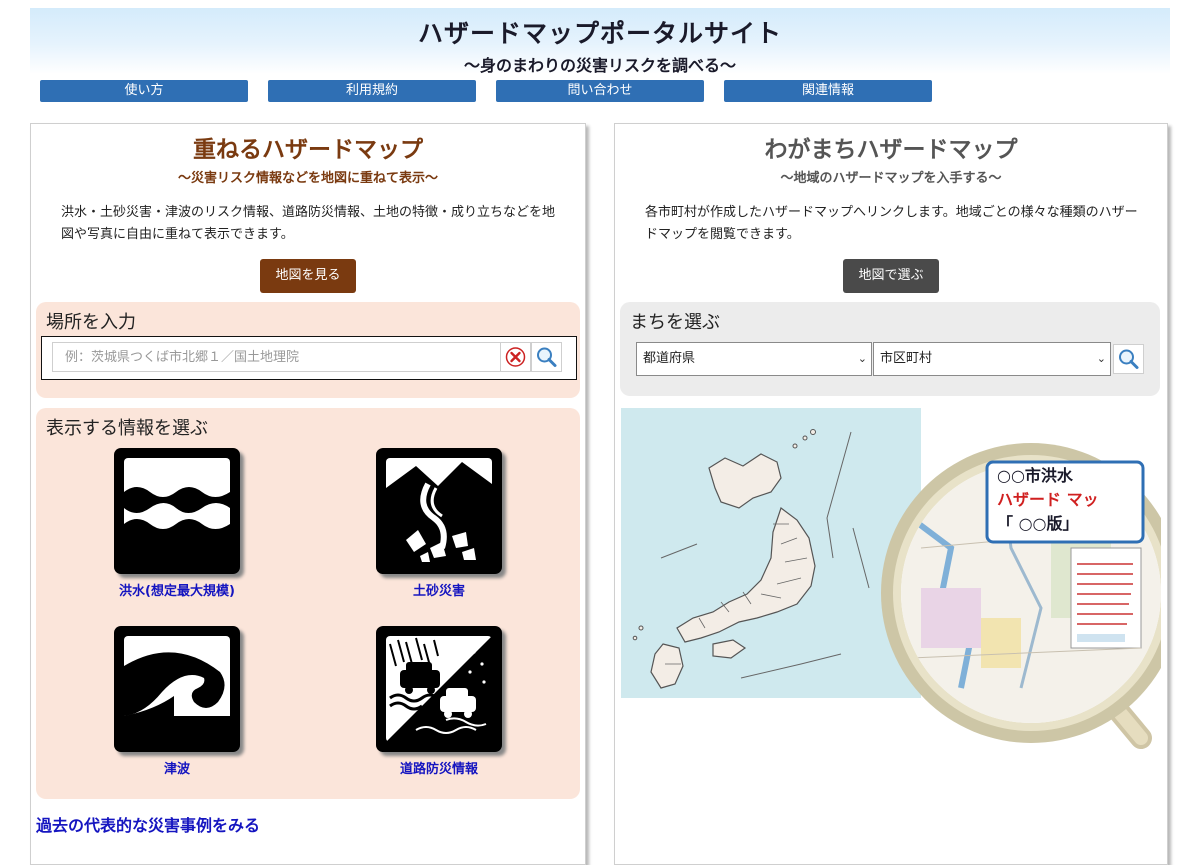  Describe the element at coordinates (891, 178) in the screenshot. I see `panel-subtitle: ～地域のハザードマップを入手する～` at that location.